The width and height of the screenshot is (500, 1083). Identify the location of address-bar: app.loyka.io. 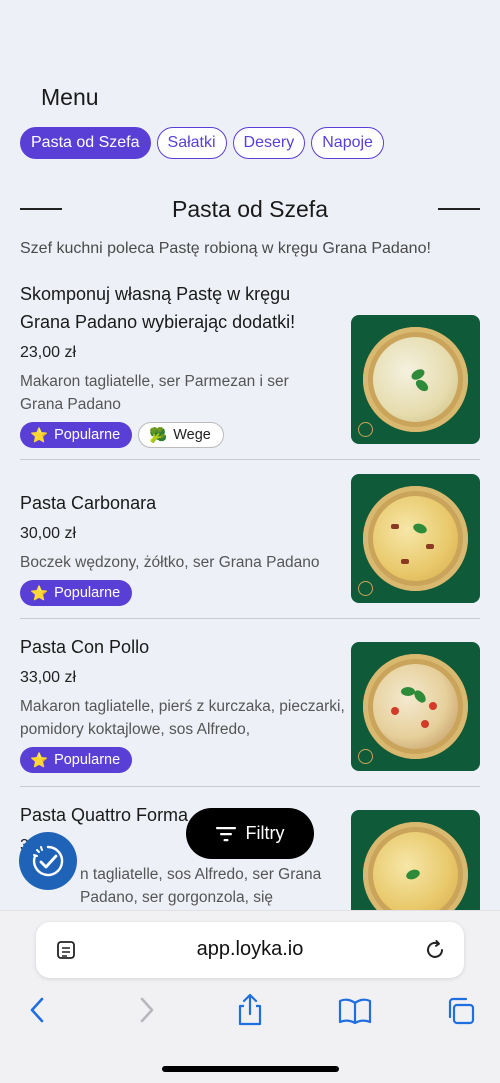
(250, 950).